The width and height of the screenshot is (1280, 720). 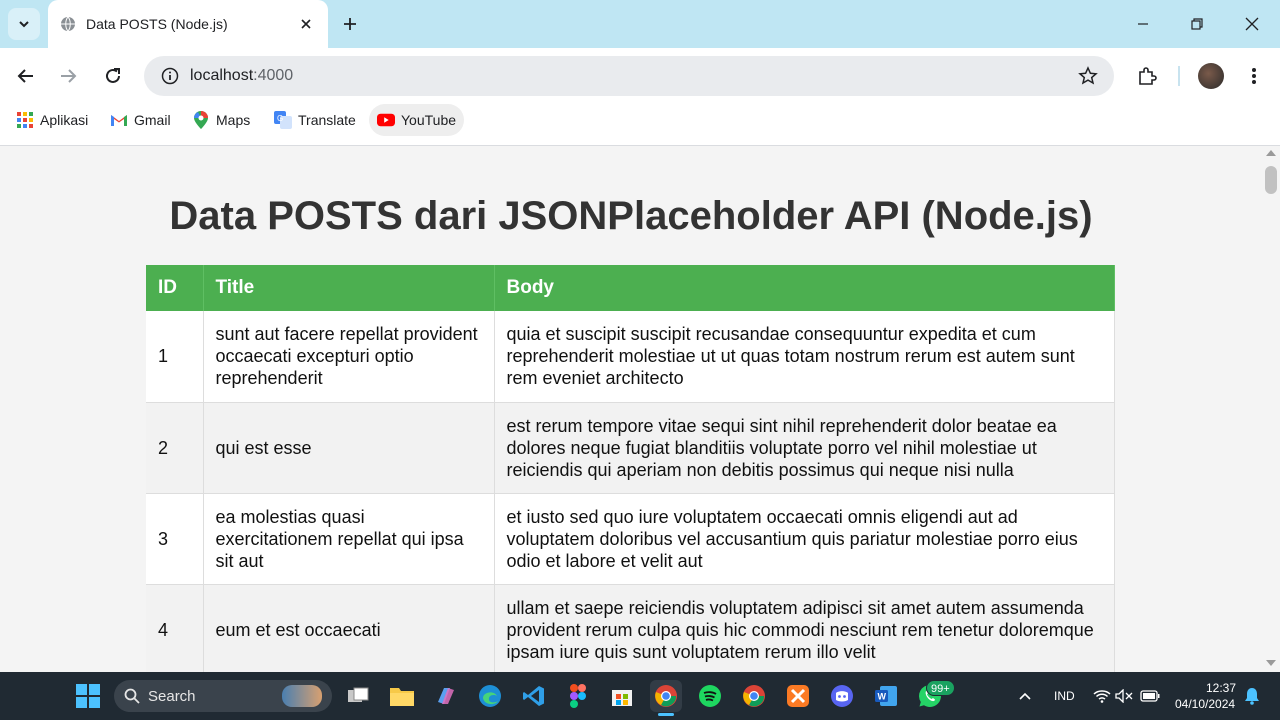 What do you see at coordinates (157, 24) in the screenshot?
I see `tab-title: Data POSTS (Node.js)` at bounding box center [157, 24].